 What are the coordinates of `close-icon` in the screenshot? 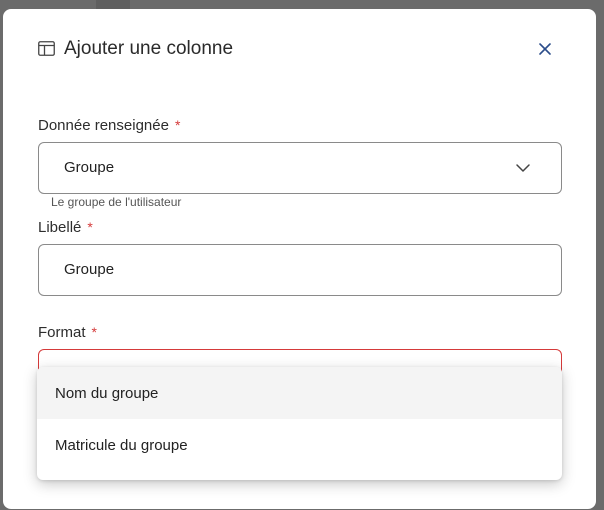 It's located at (545, 49).